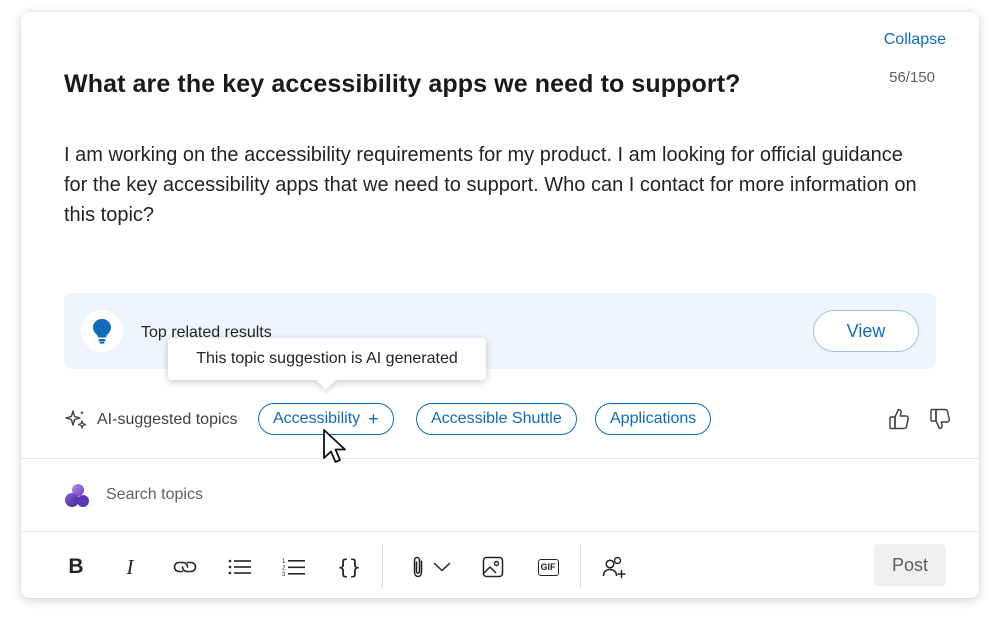 This screenshot has width=999, height=627. I want to click on numbered-list-icon: 1 2 3, so click(294, 567).